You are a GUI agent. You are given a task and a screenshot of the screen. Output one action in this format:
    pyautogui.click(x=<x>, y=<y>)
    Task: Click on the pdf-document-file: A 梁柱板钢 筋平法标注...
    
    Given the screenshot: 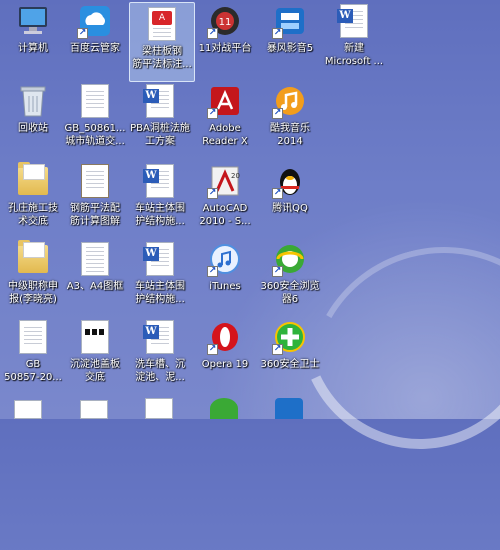 What is the action you would take?
    pyautogui.click(x=162, y=42)
    